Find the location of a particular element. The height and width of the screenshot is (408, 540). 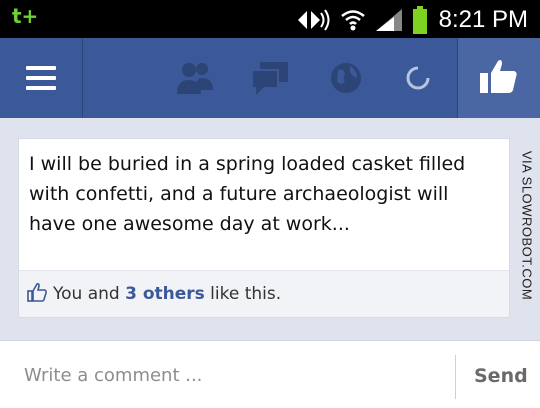

likes-summary: You and 3 others like this. is located at coordinates (167, 294).